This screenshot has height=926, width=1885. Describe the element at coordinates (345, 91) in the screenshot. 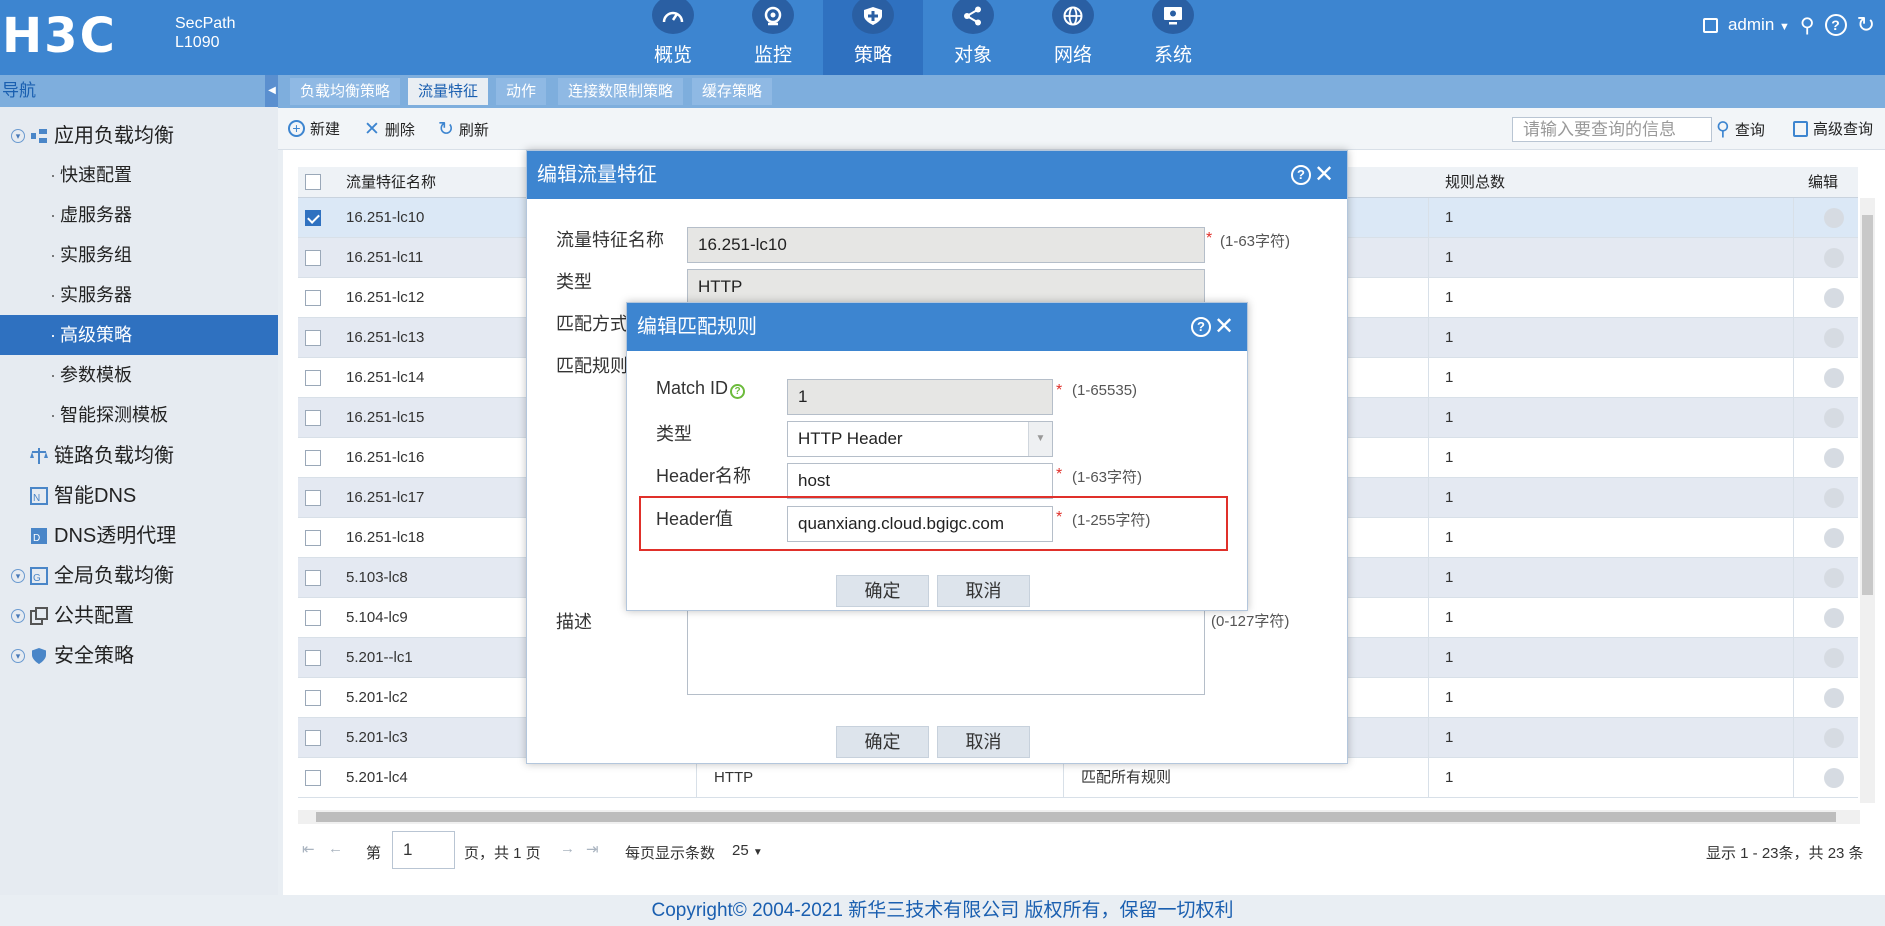

I see `tab-lb-policy: 负载均衡策略` at that location.